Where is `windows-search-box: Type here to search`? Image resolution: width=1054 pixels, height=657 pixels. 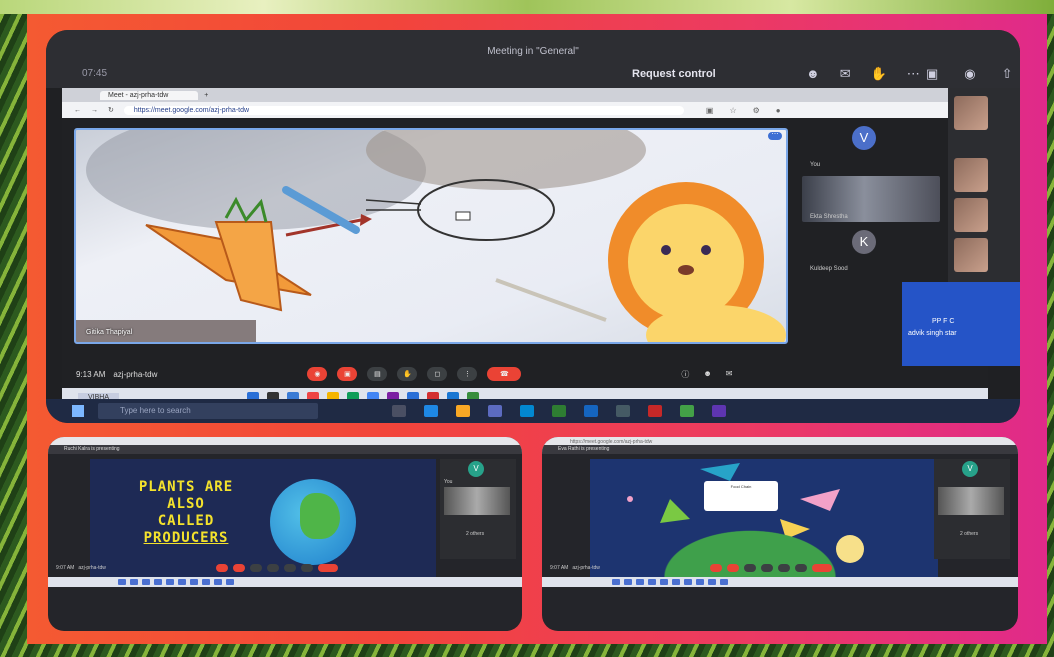
windows-search-box: Type here to search is located at coordinates (208, 411).